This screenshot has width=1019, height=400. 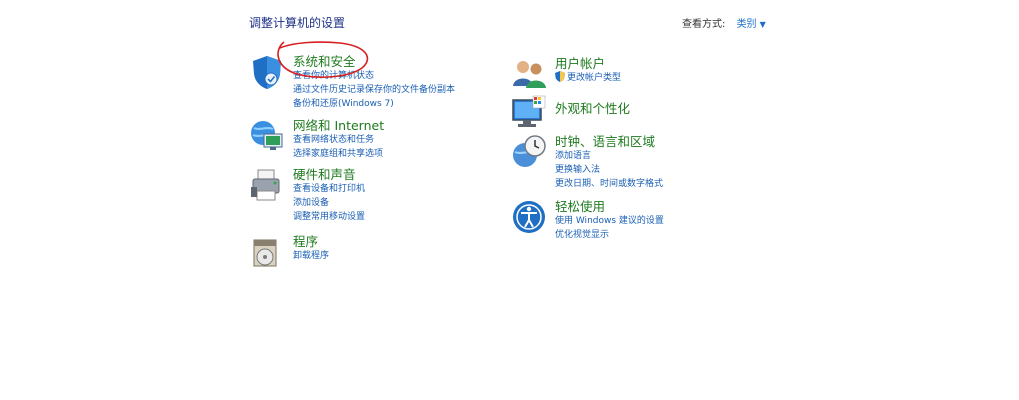 What do you see at coordinates (529, 217) in the screenshot?
I see `ease-of-access-icon` at bounding box center [529, 217].